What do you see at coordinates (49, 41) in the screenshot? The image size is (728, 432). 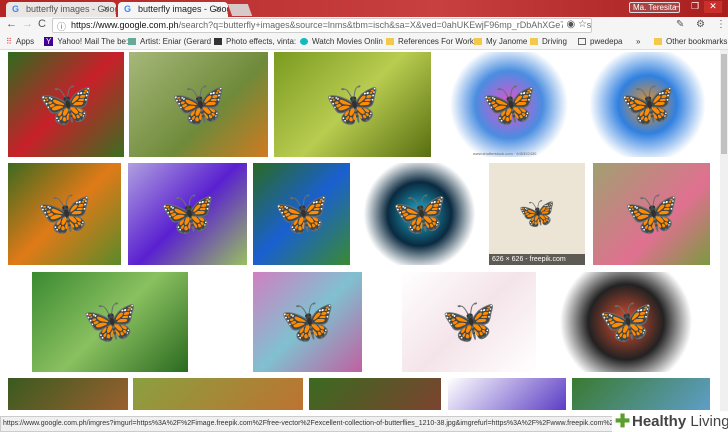 I see `yahoo-icon: Y` at bounding box center [49, 41].